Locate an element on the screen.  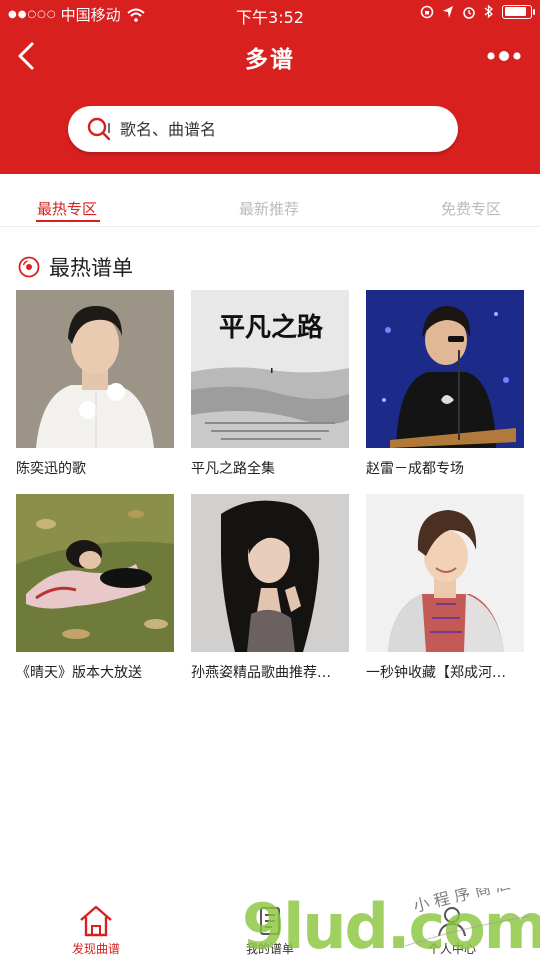
rotation-lock-icon is located at coordinates (427, 11).